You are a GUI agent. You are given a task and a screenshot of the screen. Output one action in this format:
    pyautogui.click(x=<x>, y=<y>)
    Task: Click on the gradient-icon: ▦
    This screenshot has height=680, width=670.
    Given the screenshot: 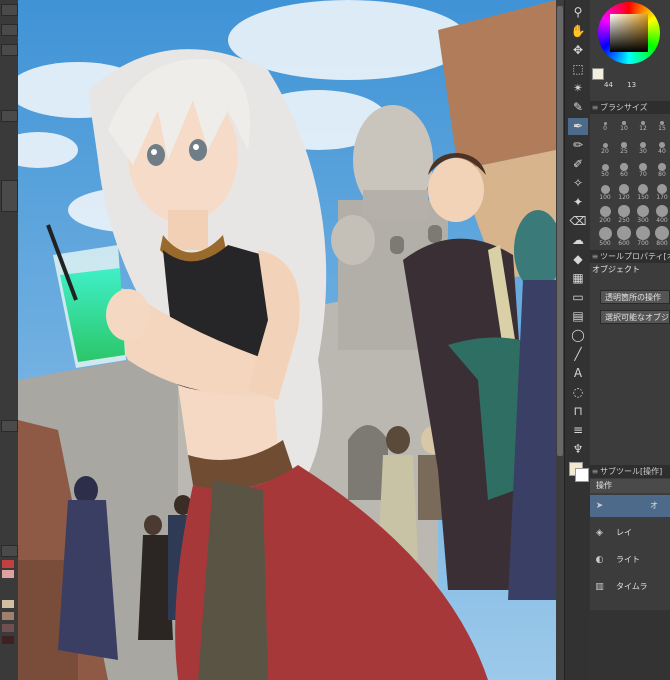 What is the action you would take?
    pyautogui.click(x=578, y=278)
    